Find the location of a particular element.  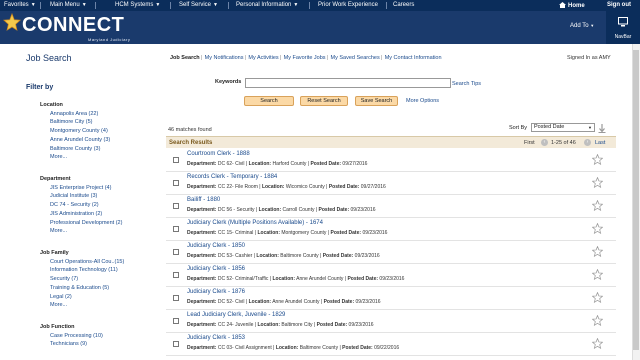

job-title-link: Records Clerk - Temporary - 1884 is located at coordinates (232, 177).